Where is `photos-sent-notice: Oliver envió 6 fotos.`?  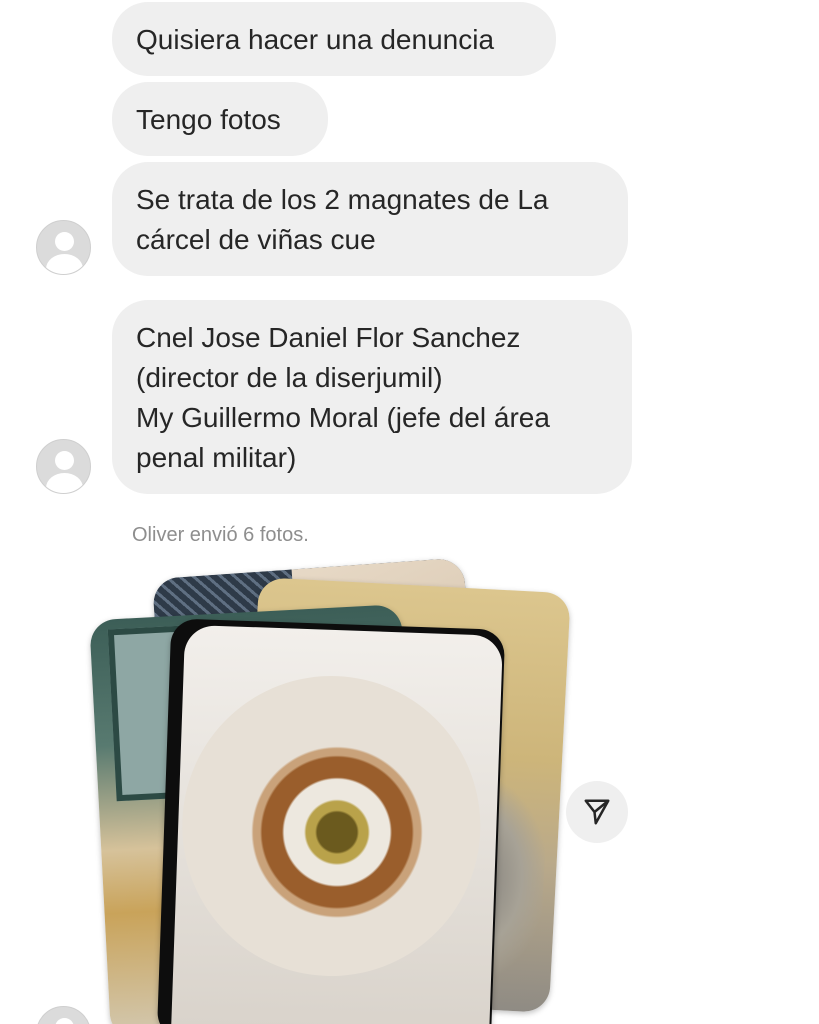 photos-sent-notice: Oliver envió 6 fotos. is located at coordinates (220, 535).